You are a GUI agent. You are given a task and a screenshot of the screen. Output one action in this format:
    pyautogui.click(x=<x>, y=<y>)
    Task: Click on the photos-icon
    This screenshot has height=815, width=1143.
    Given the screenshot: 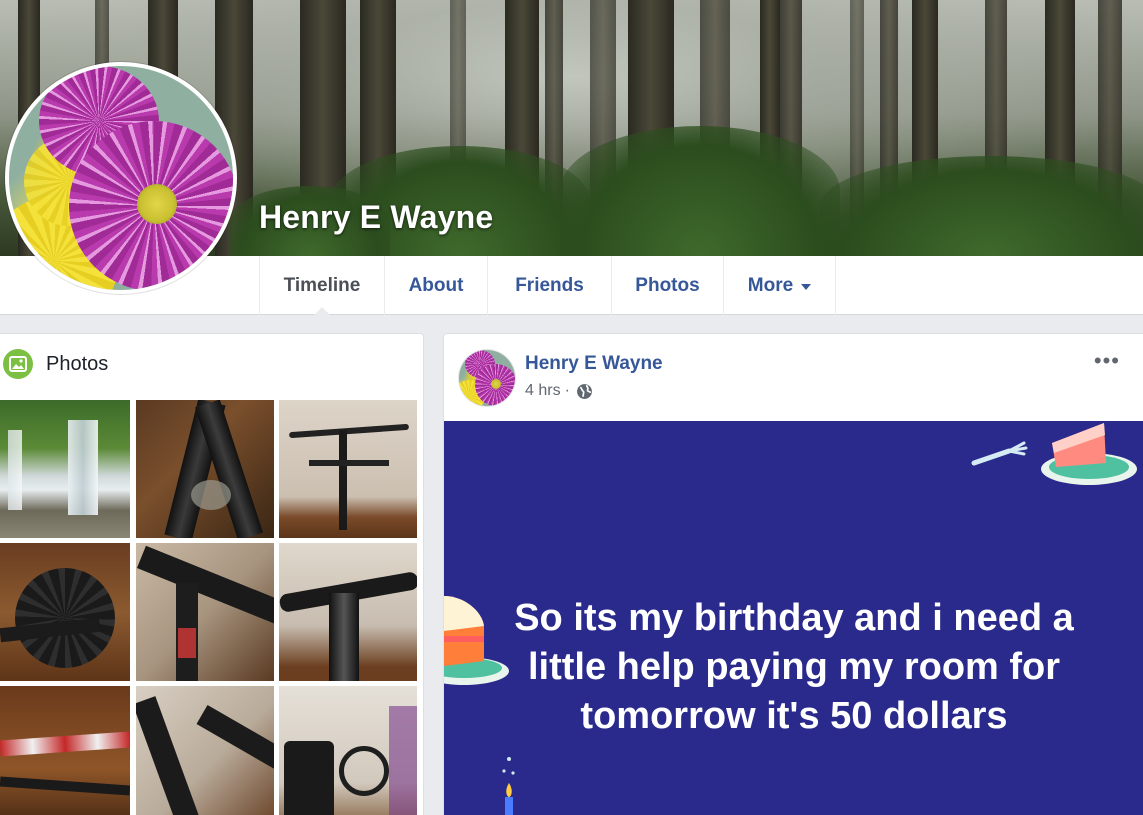 What is the action you would take?
    pyautogui.click(x=18, y=364)
    